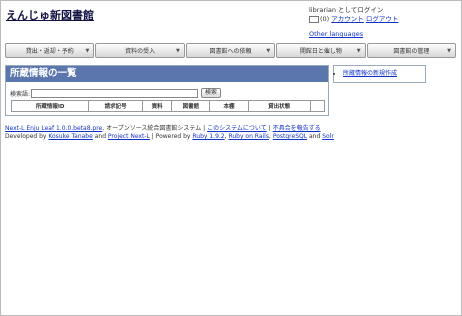 The height and width of the screenshot is (316, 462). I want to click on column-header: 請求記号, so click(115, 106).